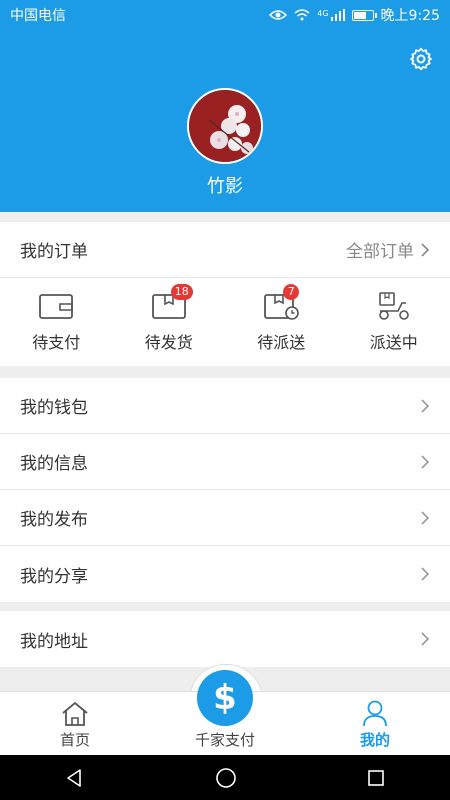  Describe the element at coordinates (410, 16) in the screenshot. I see `status-time: 晚上9:25` at that location.